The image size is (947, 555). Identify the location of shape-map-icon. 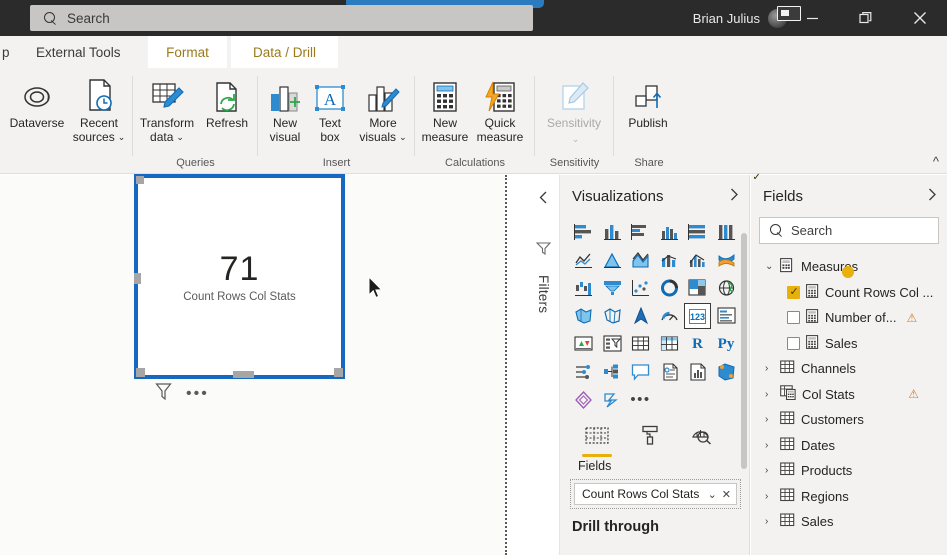
(612, 316).